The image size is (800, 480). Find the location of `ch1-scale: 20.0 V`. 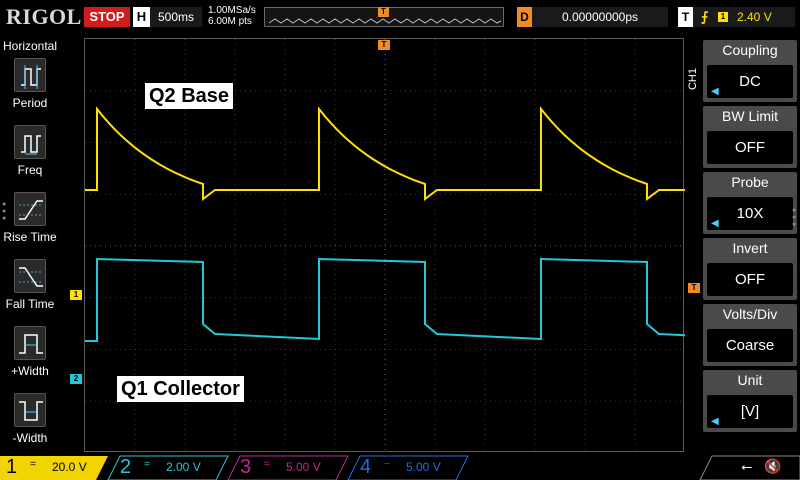

ch1-scale: 20.0 V is located at coordinates (69, 467).